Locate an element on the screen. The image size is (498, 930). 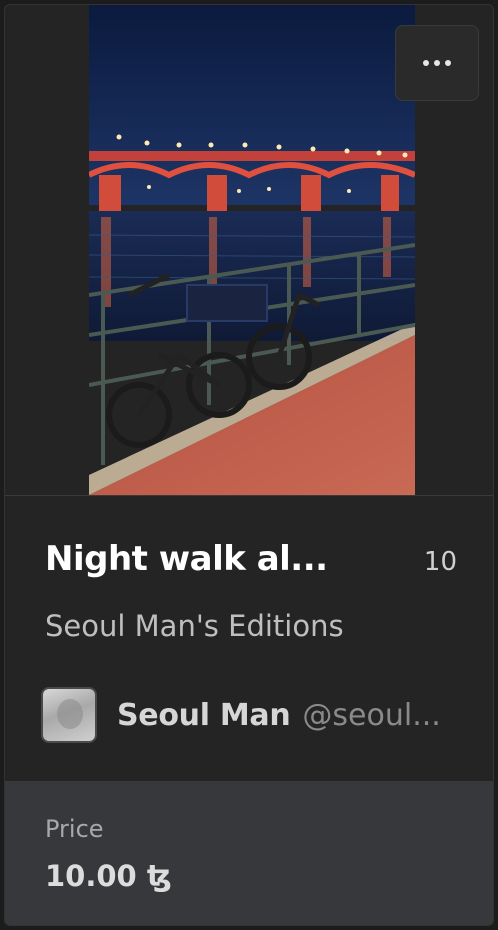
avatar-image is located at coordinates (70, 714).